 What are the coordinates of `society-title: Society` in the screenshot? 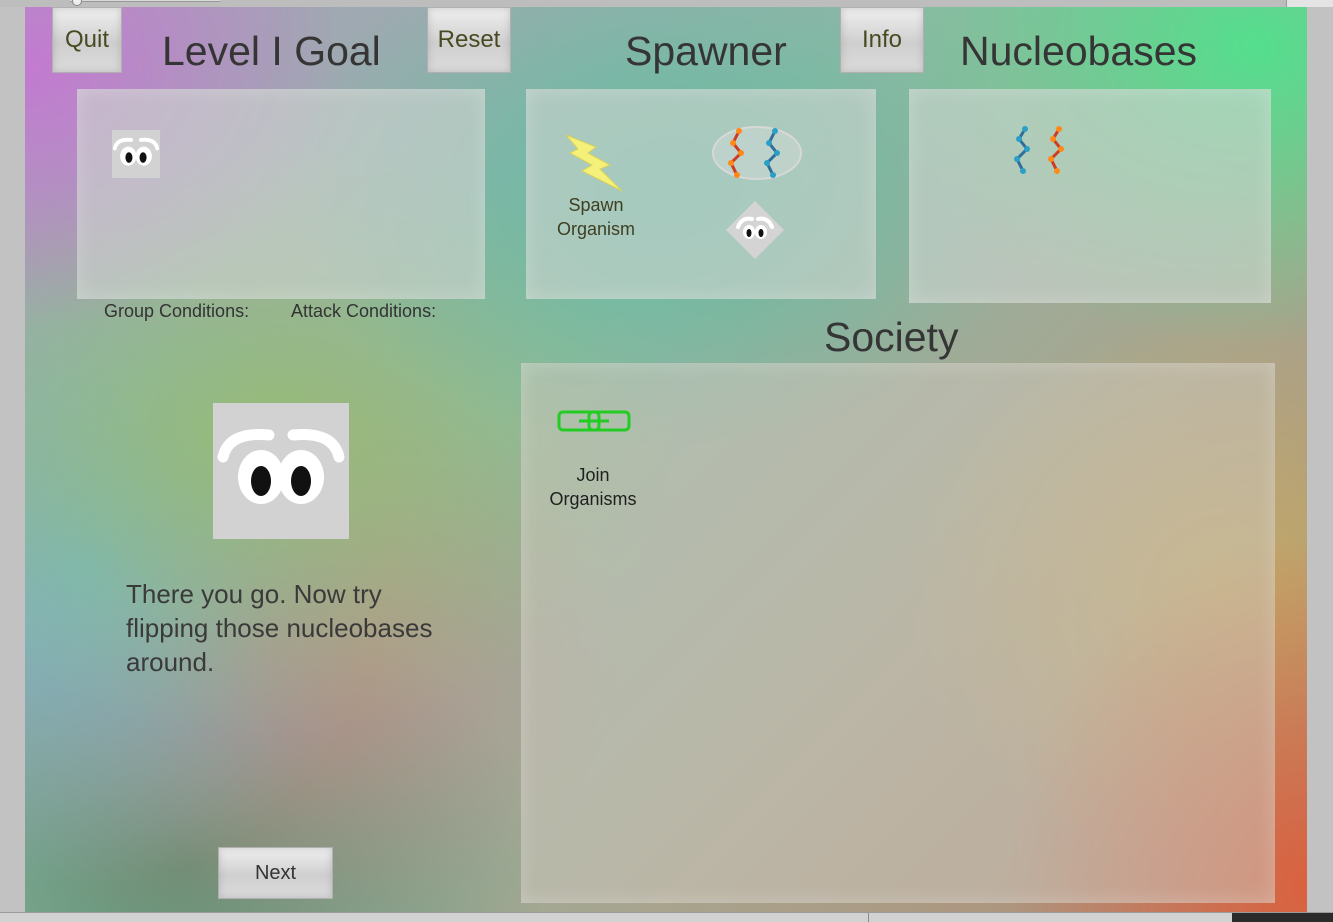 It's located at (891, 337).